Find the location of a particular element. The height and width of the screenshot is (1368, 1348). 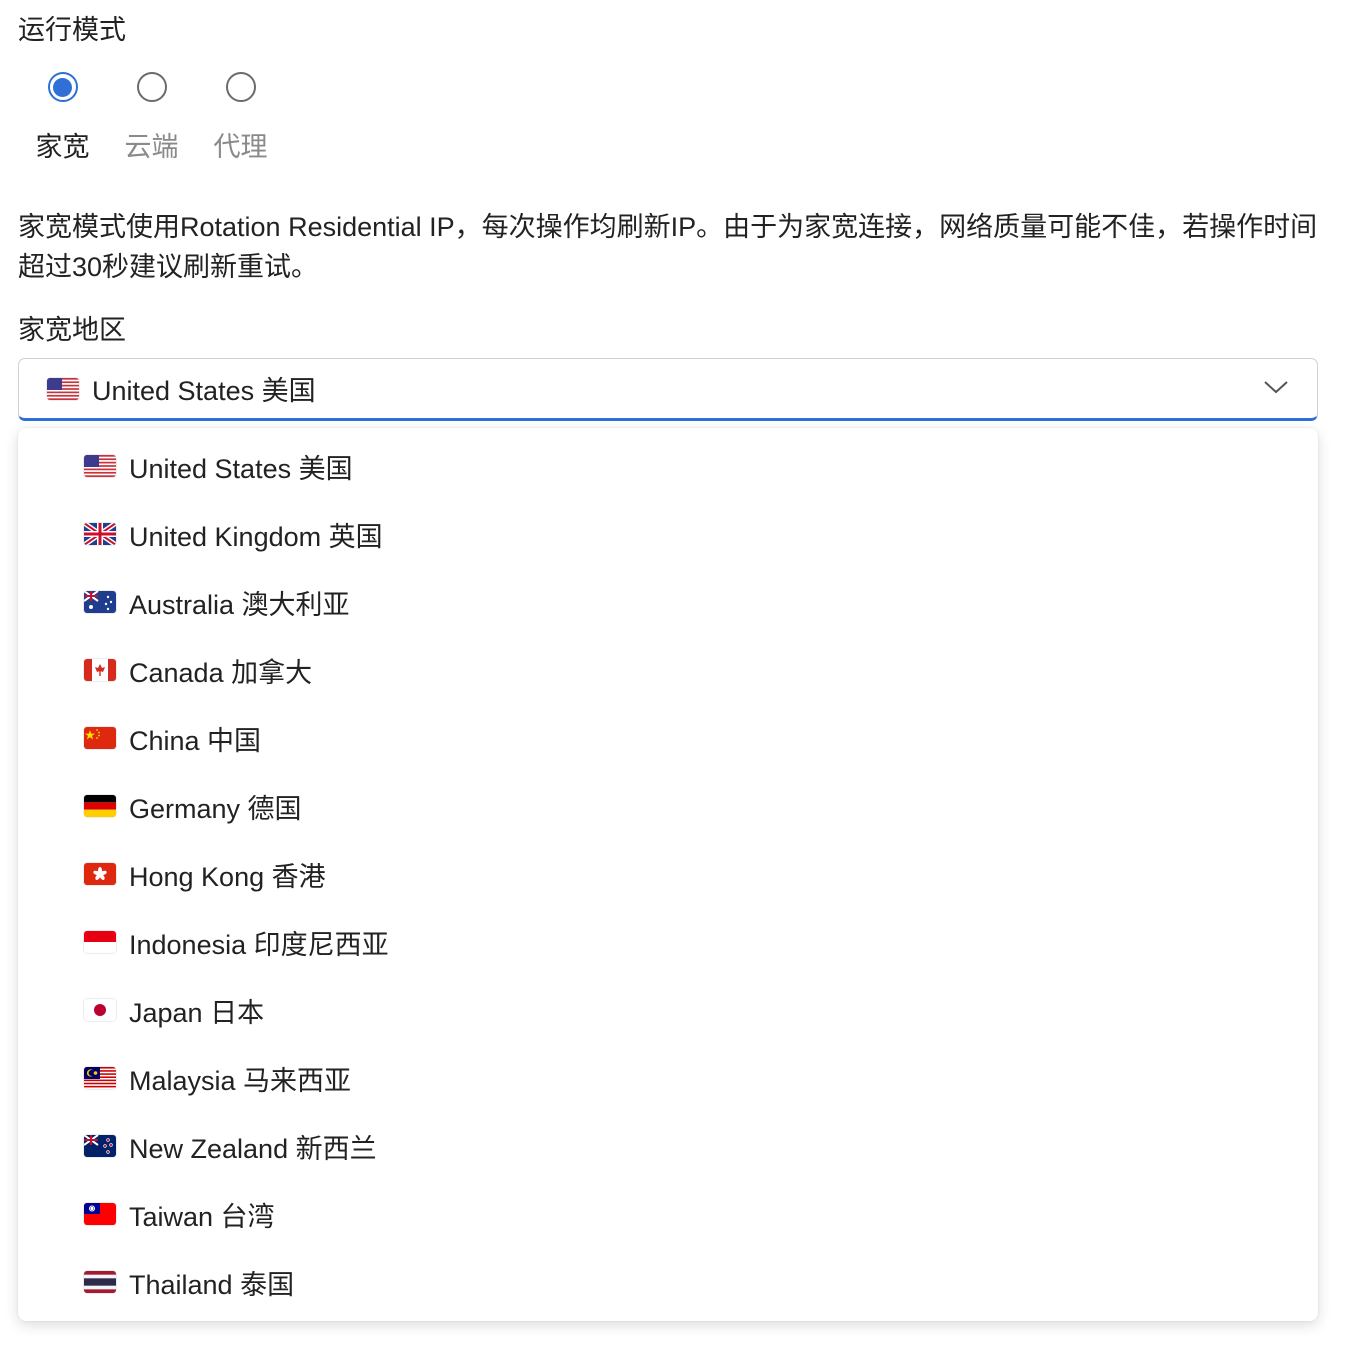

region-option-hong-kong: Hong Kong 香港 is located at coordinates (668, 874).